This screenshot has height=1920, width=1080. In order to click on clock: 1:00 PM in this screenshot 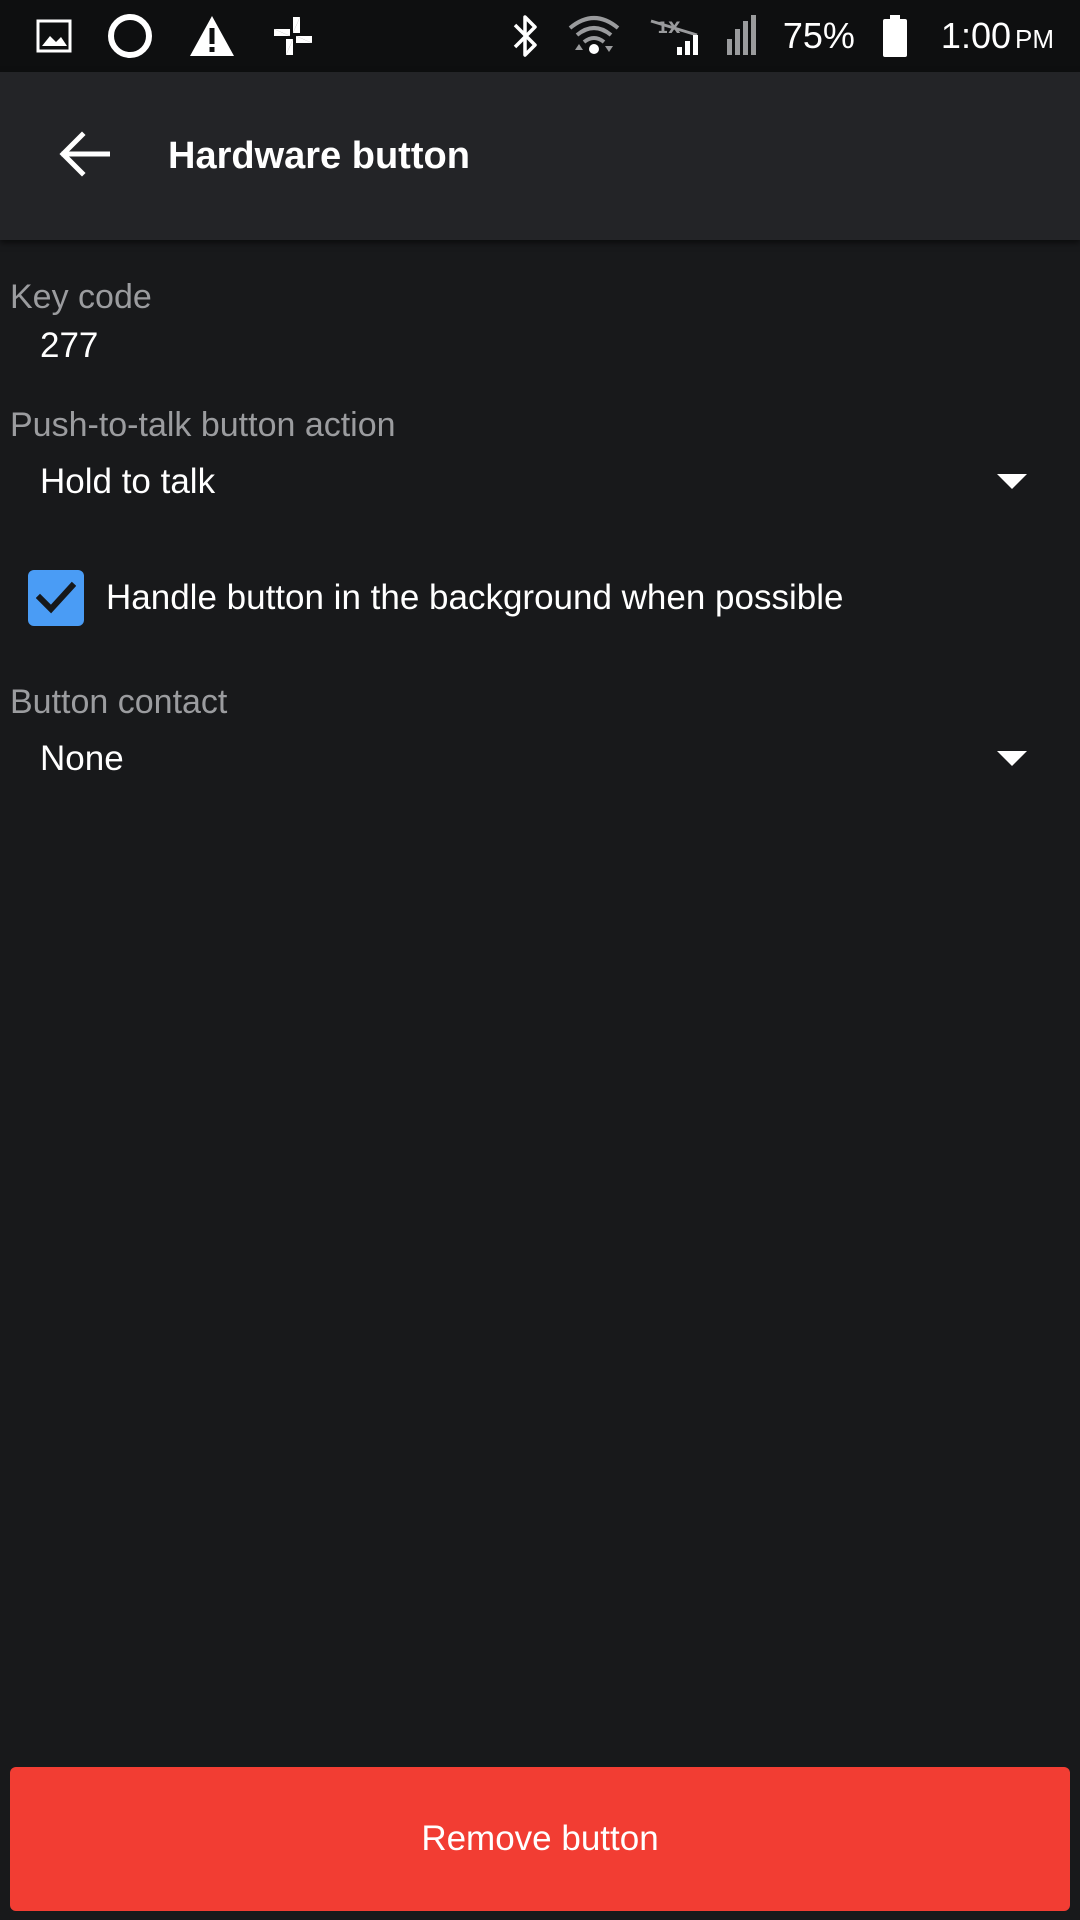, I will do `click(997, 36)`.